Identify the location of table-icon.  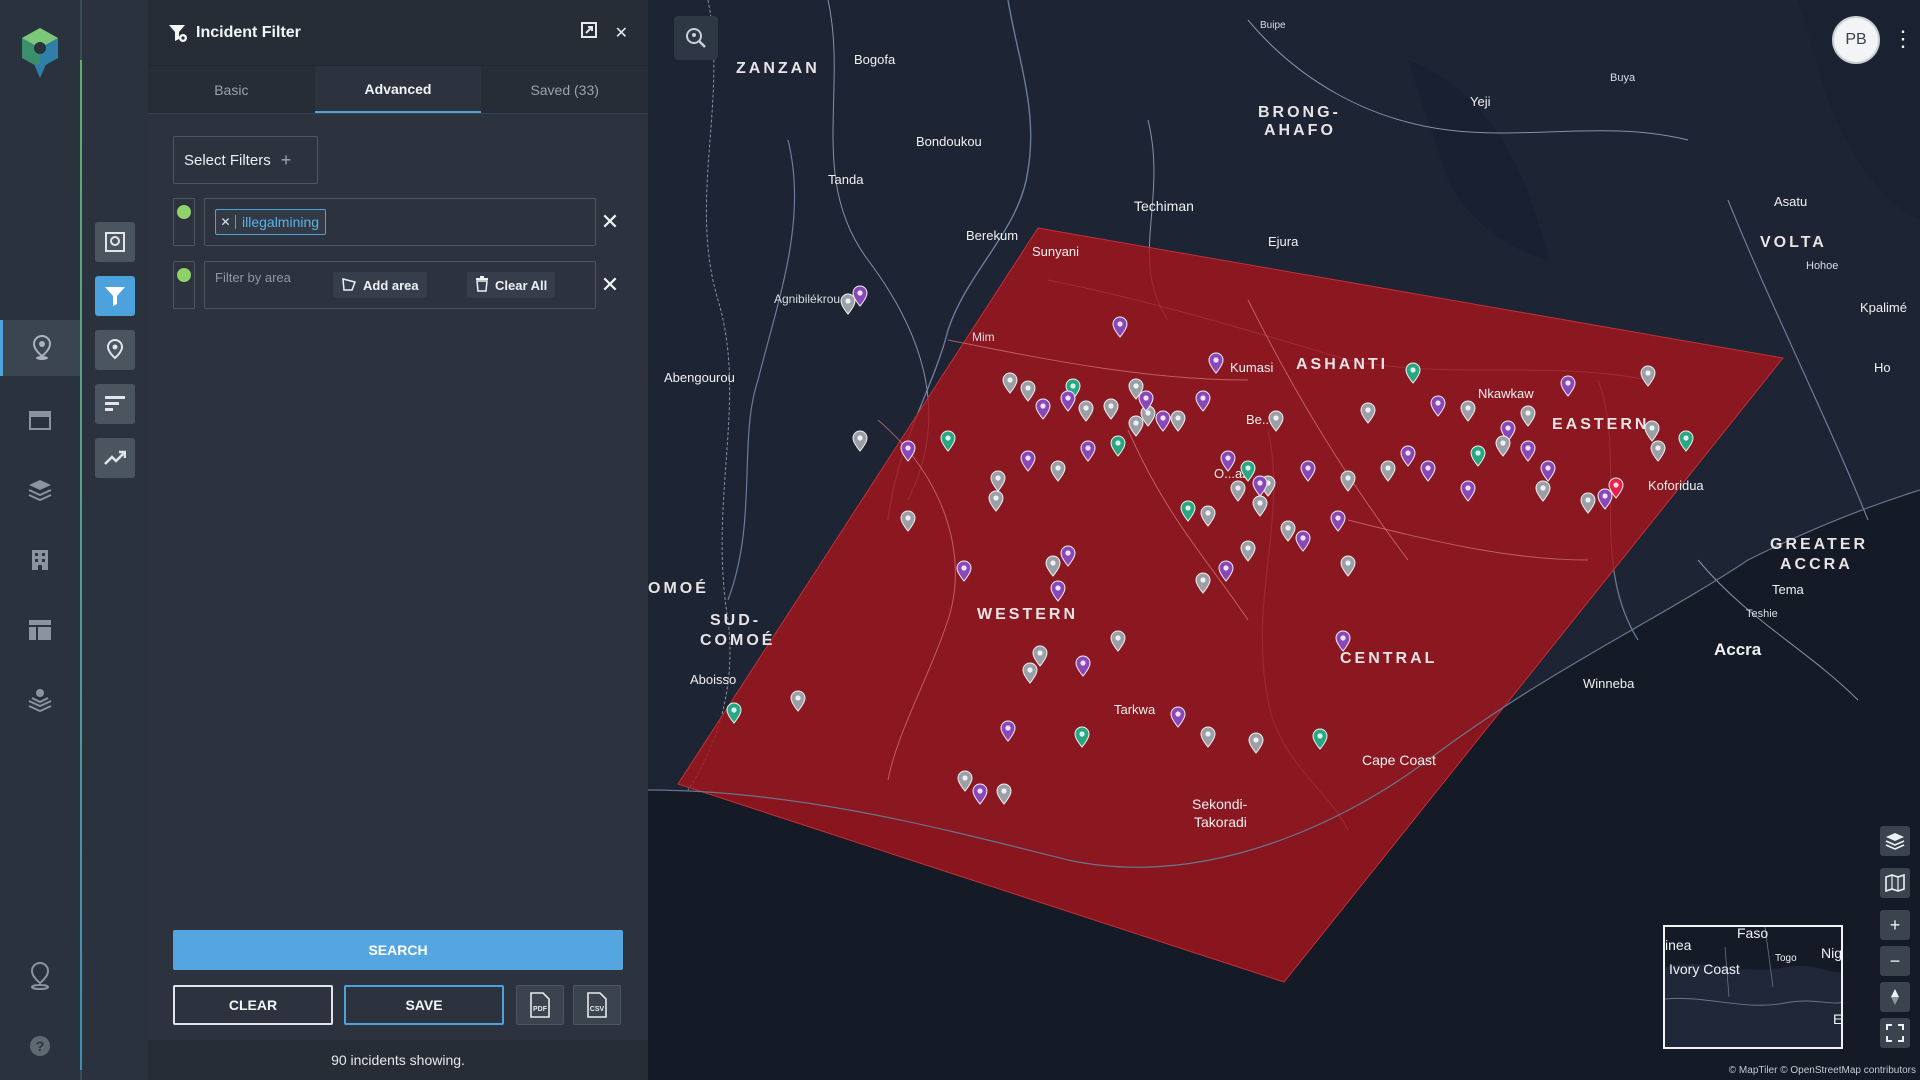
(40, 630).